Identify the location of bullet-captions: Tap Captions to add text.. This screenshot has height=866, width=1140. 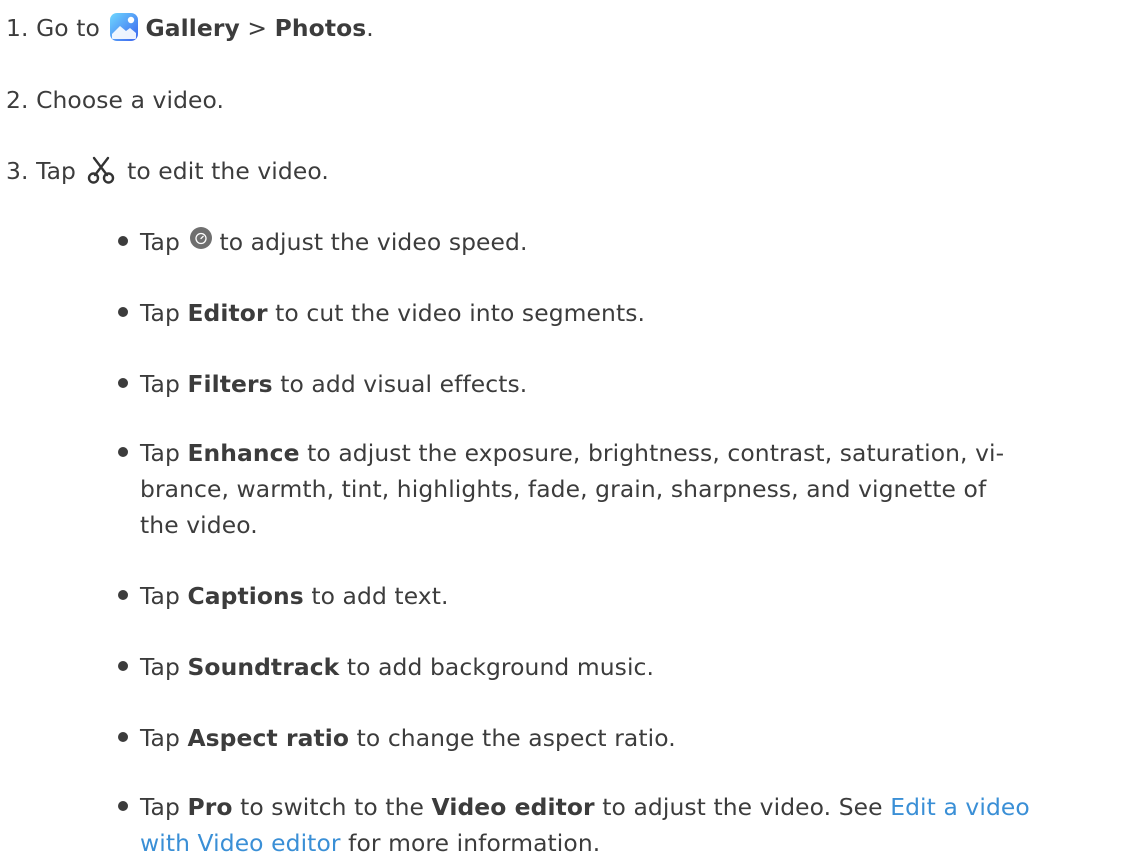
(283, 596).